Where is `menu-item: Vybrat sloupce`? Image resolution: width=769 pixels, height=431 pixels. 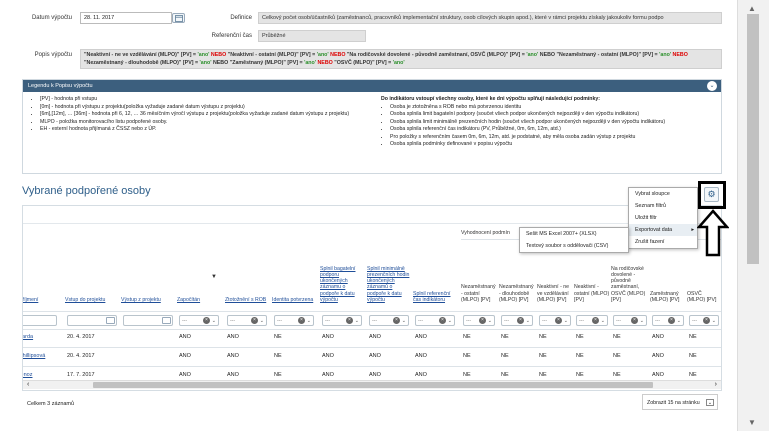 menu-item: Vybrat sloupce is located at coordinates (663, 194).